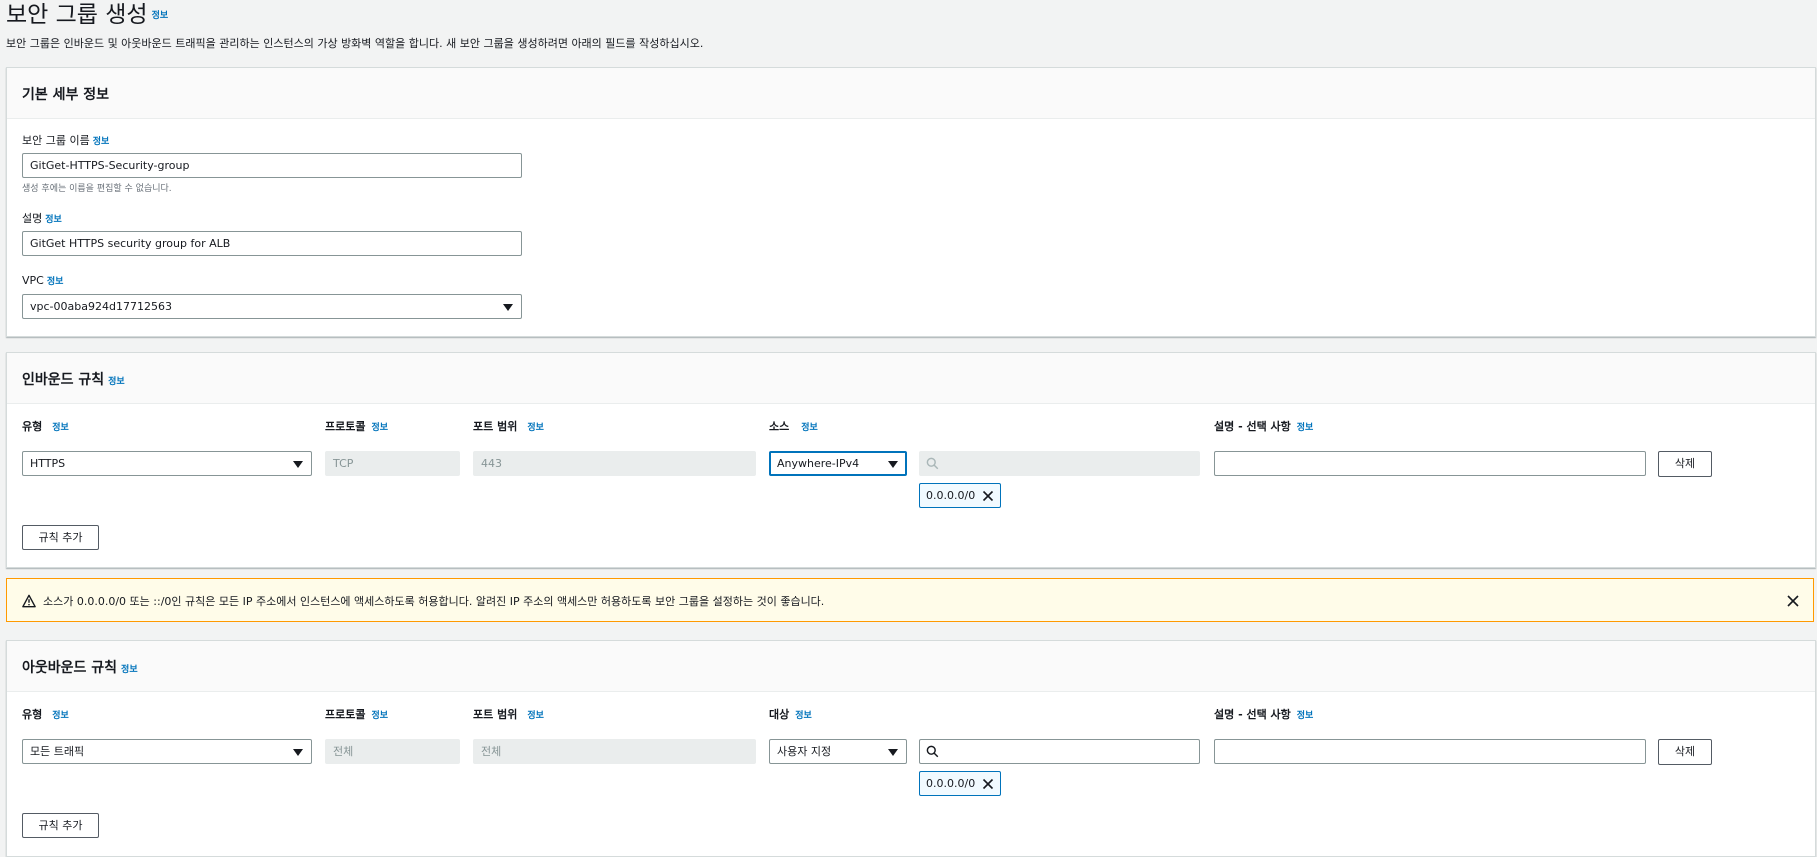 The height and width of the screenshot is (857, 1817). What do you see at coordinates (272, 243) in the screenshot?
I see `description-input: GitGet HTTPS security group for ALB` at bounding box center [272, 243].